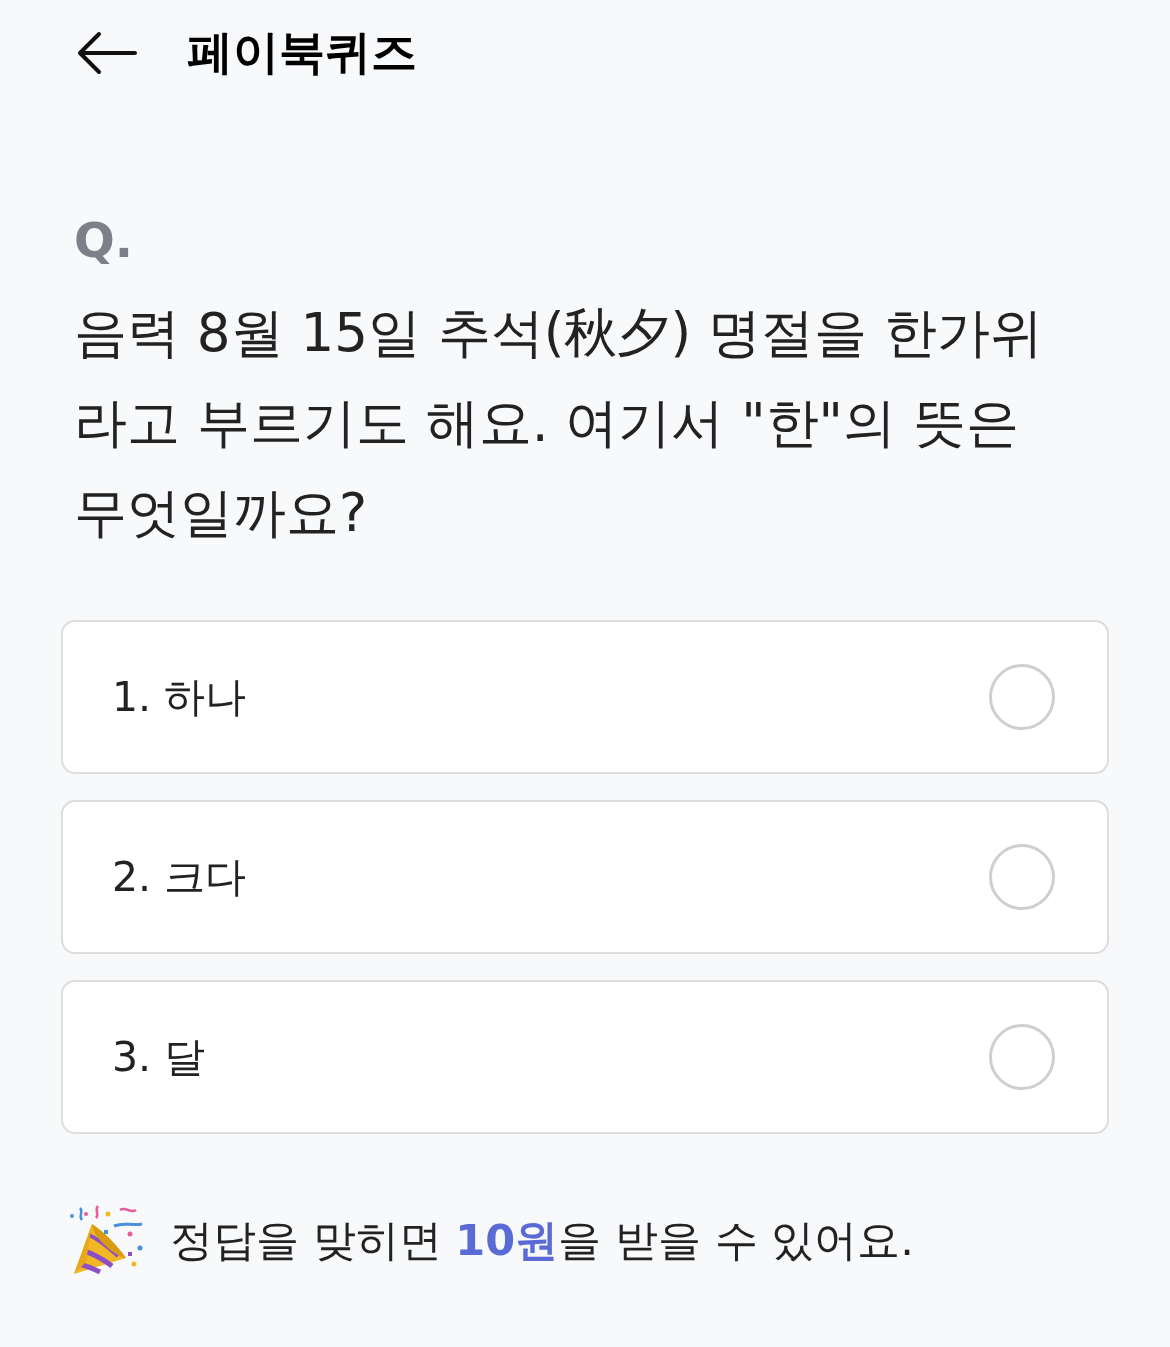 This screenshot has width=1170, height=1347. What do you see at coordinates (585, 877) in the screenshot?
I see `answer-option: 2. 크다` at bounding box center [585, 877].